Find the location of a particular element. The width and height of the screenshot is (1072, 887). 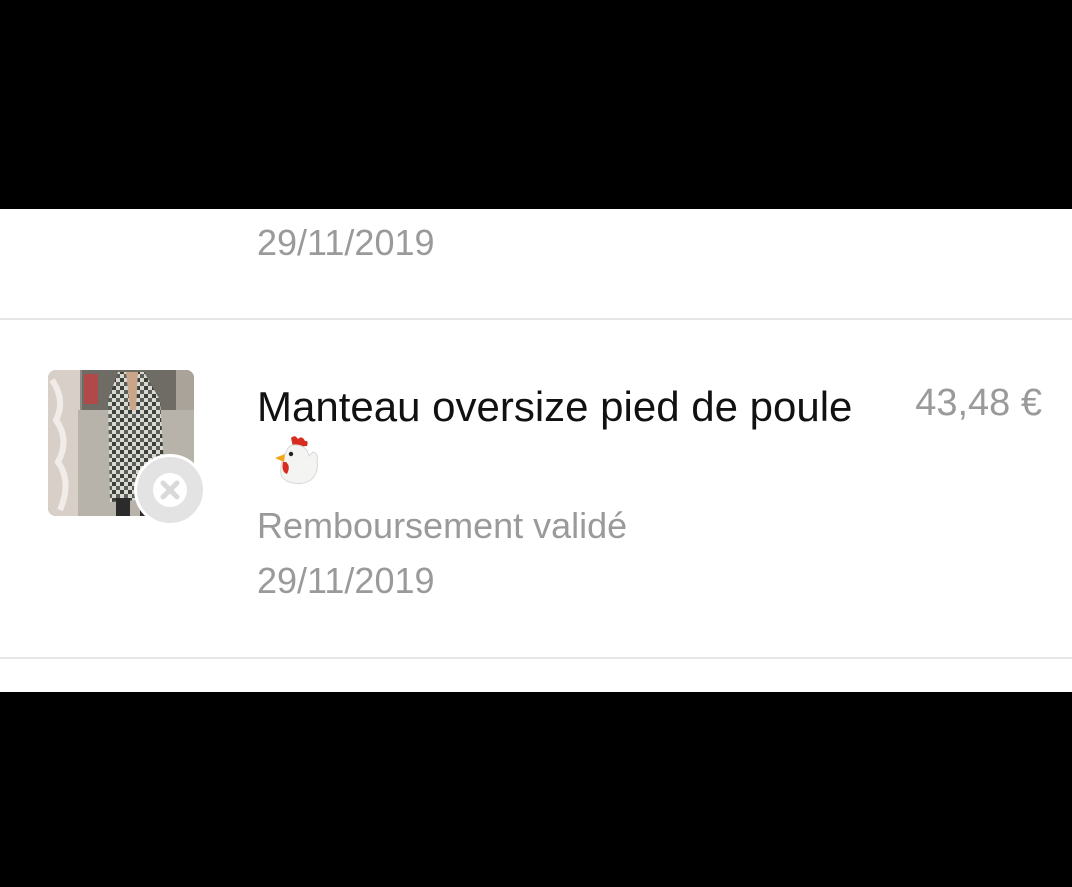

item-status: Remboursement validé is located at coordinates (442, 525).